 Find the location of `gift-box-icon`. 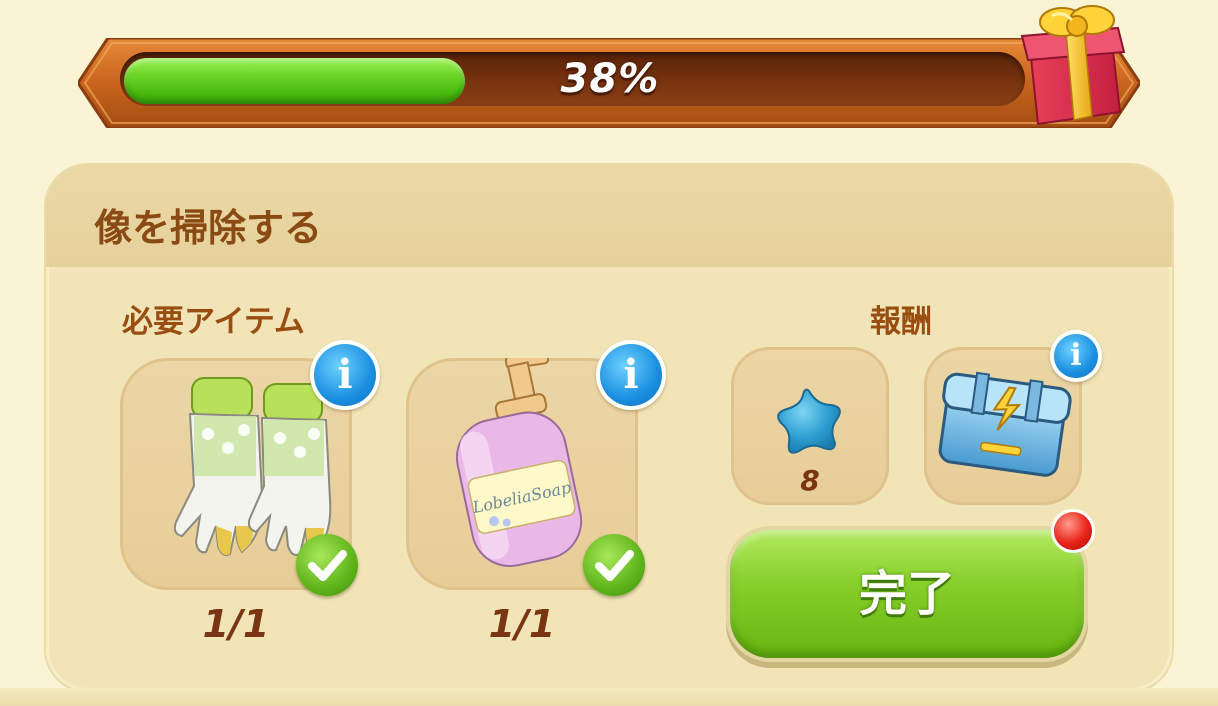

gift-box-icon is located at coordinates (1072, 64).